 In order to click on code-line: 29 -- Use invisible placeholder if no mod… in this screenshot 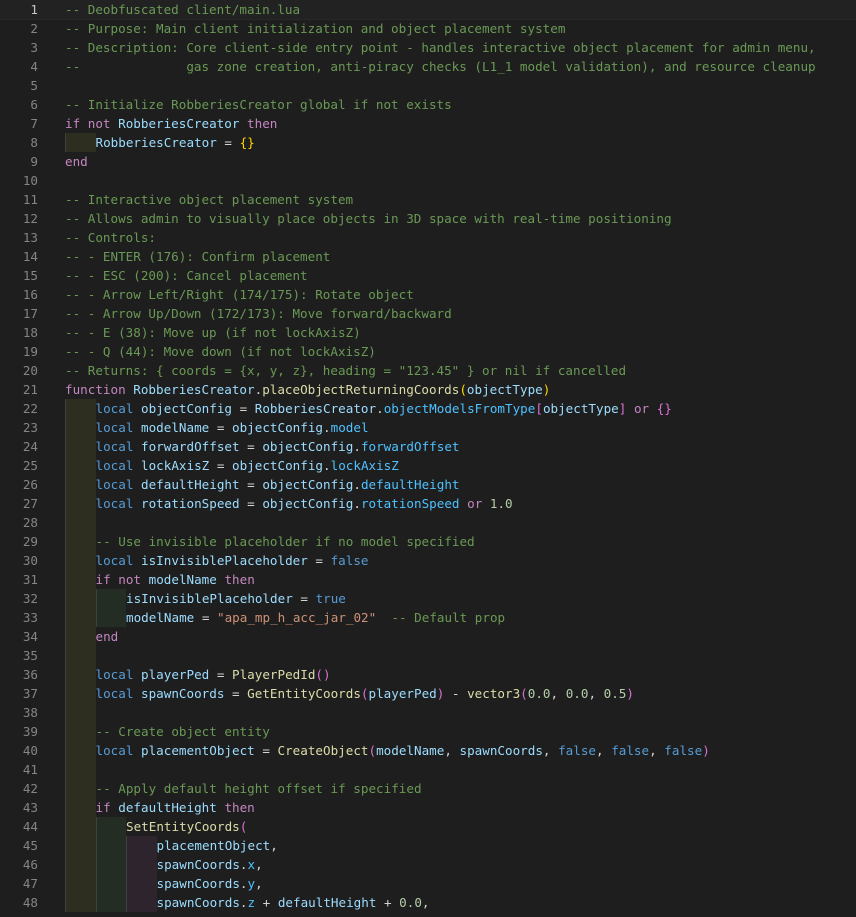, I will do `click(428, 541)`.